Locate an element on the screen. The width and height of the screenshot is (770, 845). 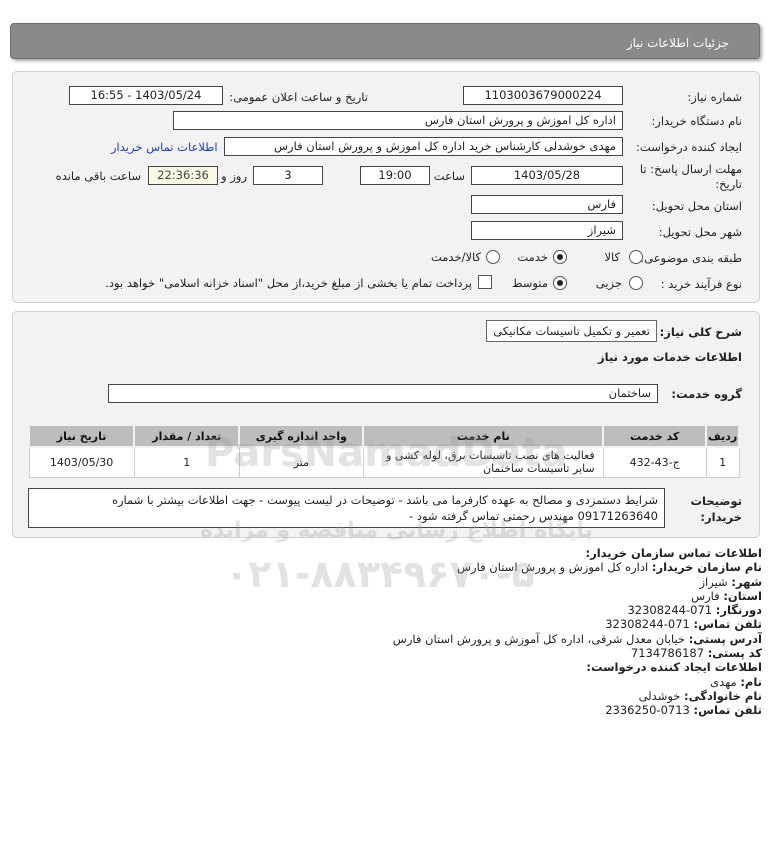
contact-label: استان: is located at coordinates (742, 595).